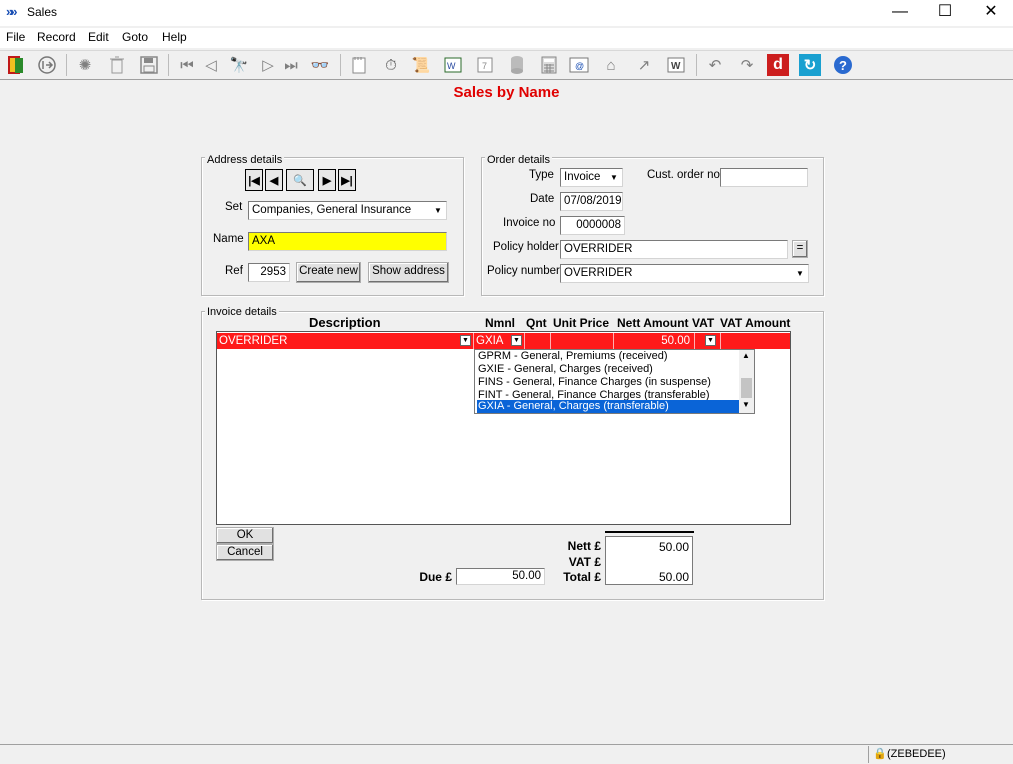  I want to click on col-header-vat-amount: VAT Amount, so click(755, 323).